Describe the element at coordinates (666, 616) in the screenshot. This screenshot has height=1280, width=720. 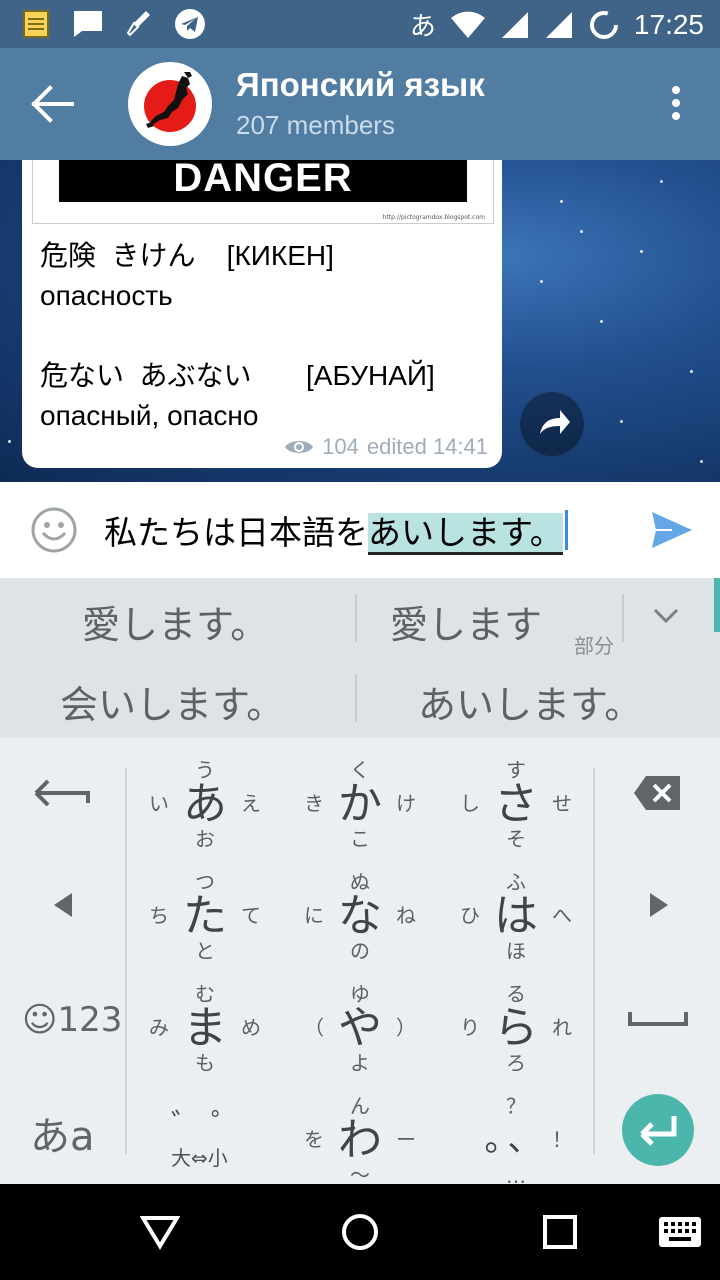
I see `chevron-down-icon` at that location.